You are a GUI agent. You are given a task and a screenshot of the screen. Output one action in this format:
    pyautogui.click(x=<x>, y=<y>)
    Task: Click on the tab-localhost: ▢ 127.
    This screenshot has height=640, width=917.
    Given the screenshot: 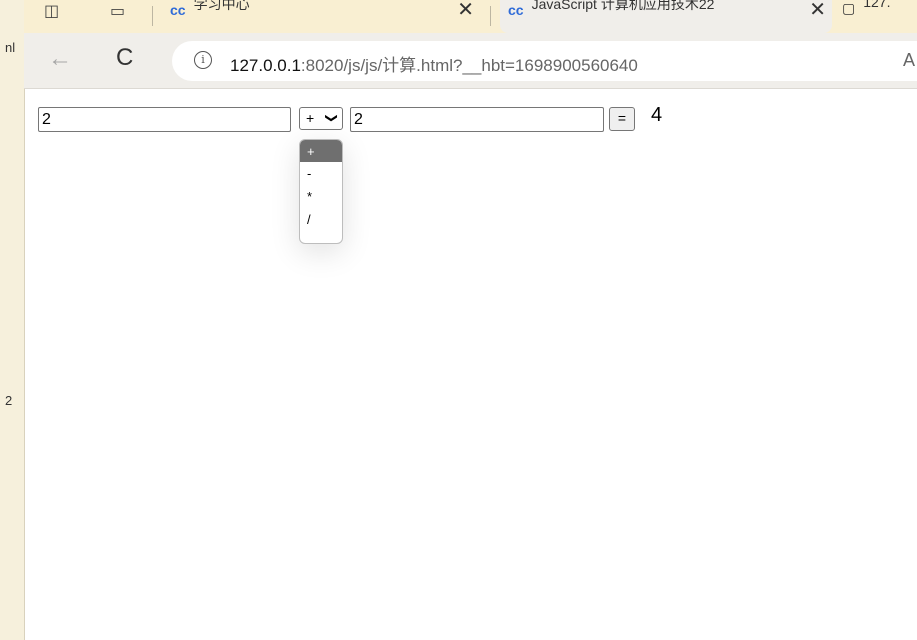 What is the action you would take?
    pyautogui.click(x=879, y=16)
    